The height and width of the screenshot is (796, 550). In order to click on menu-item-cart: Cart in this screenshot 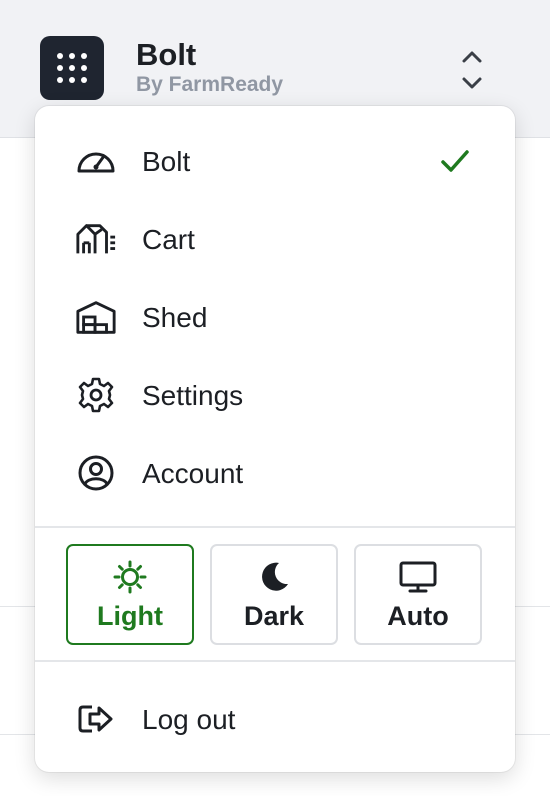, I will do `click(275, 239)`.